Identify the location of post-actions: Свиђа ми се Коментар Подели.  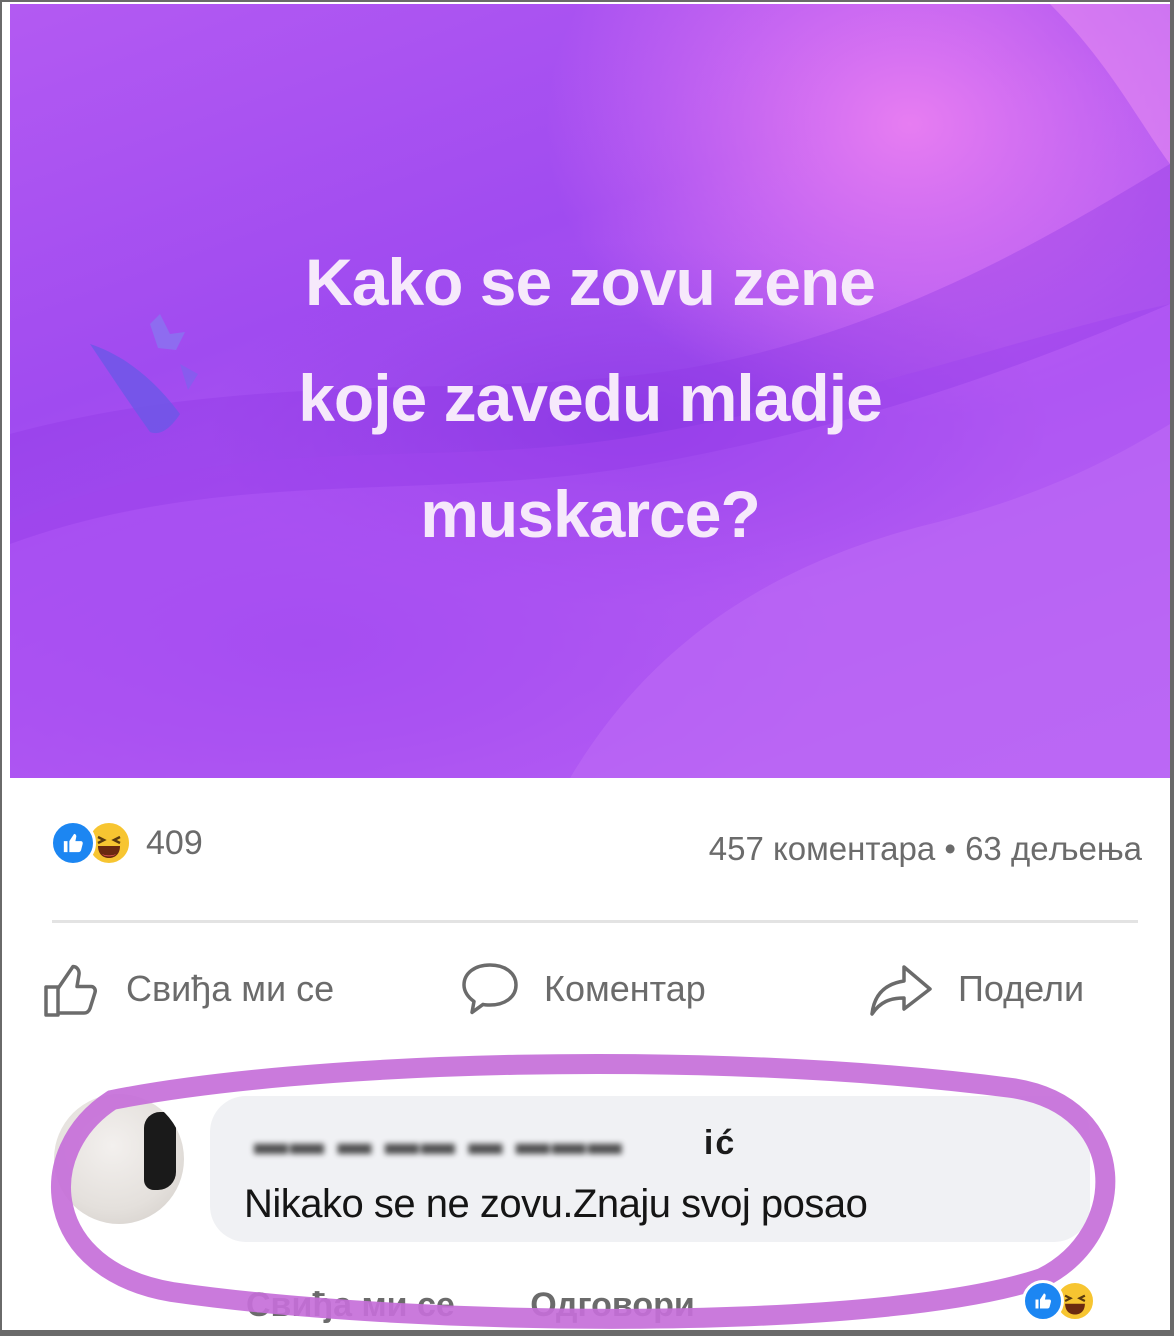
(590, 997).